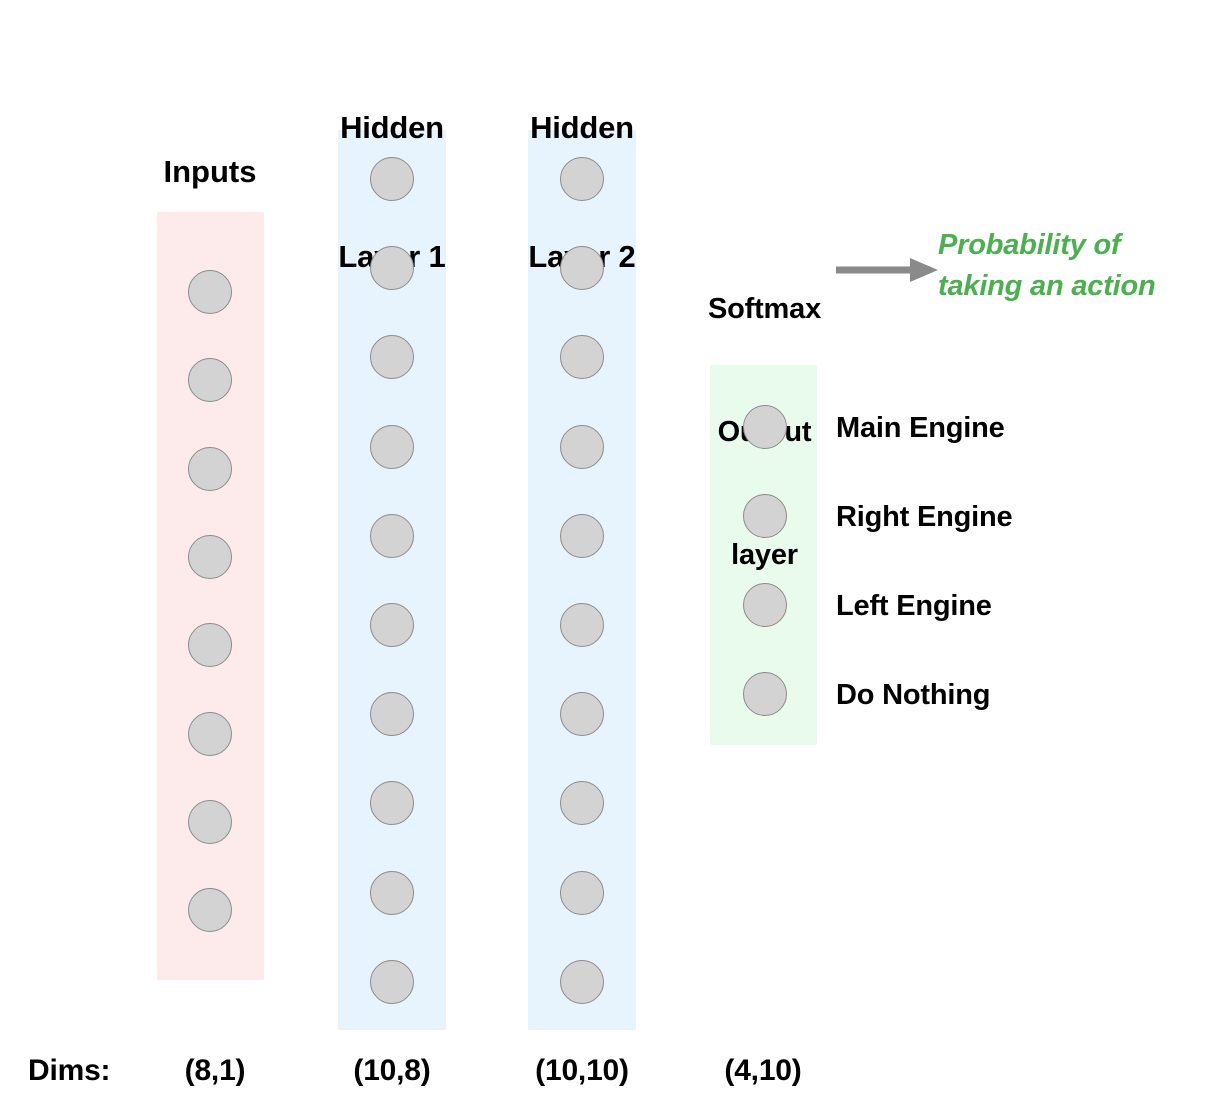 The height and width of the screenshot is (1120, 1220). What do you see at coordinates (210, 596) in the screenshot?
I see `input-layer-band` at bounding box center [210, 596].